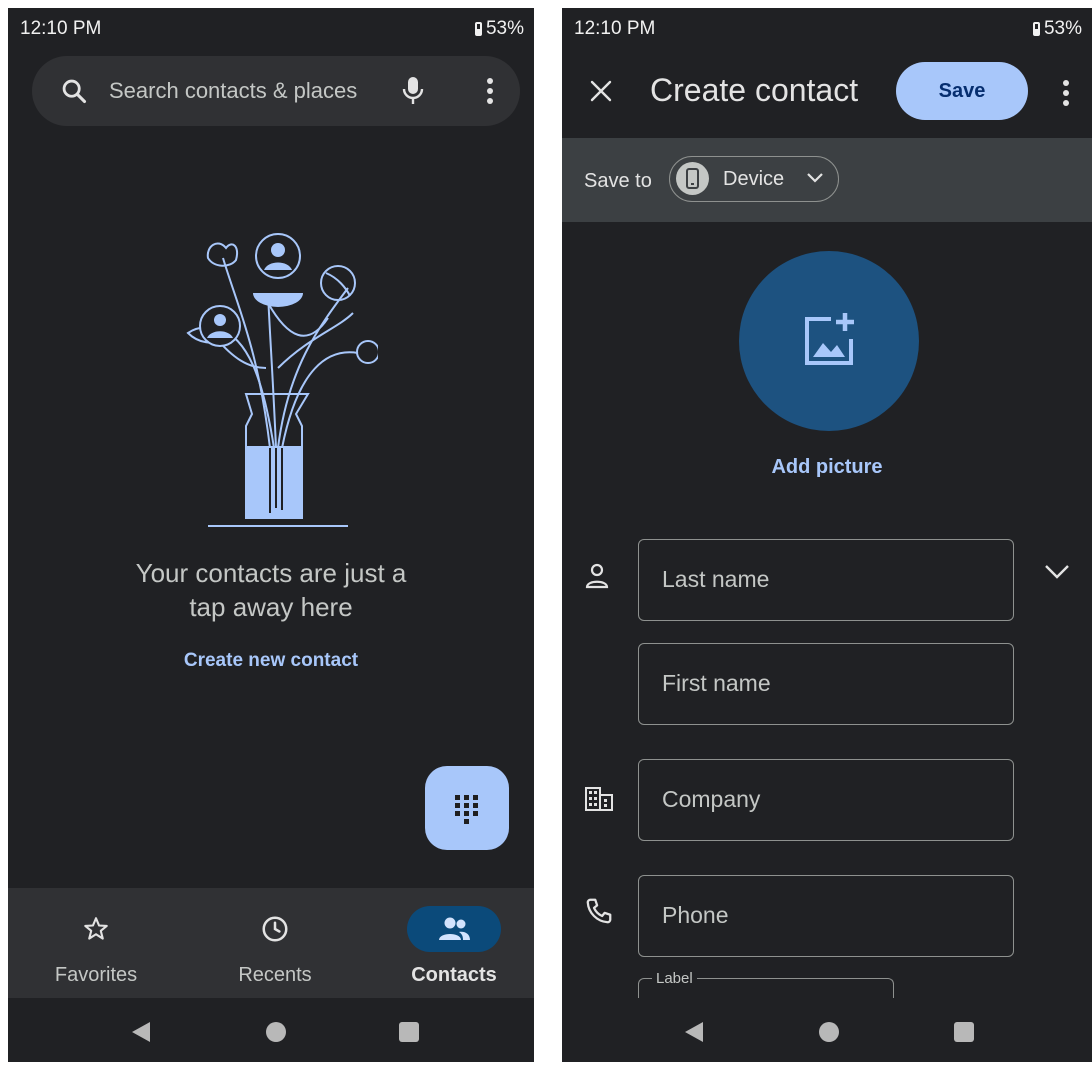  I want to click on add-photo-button, so click(829, 341).